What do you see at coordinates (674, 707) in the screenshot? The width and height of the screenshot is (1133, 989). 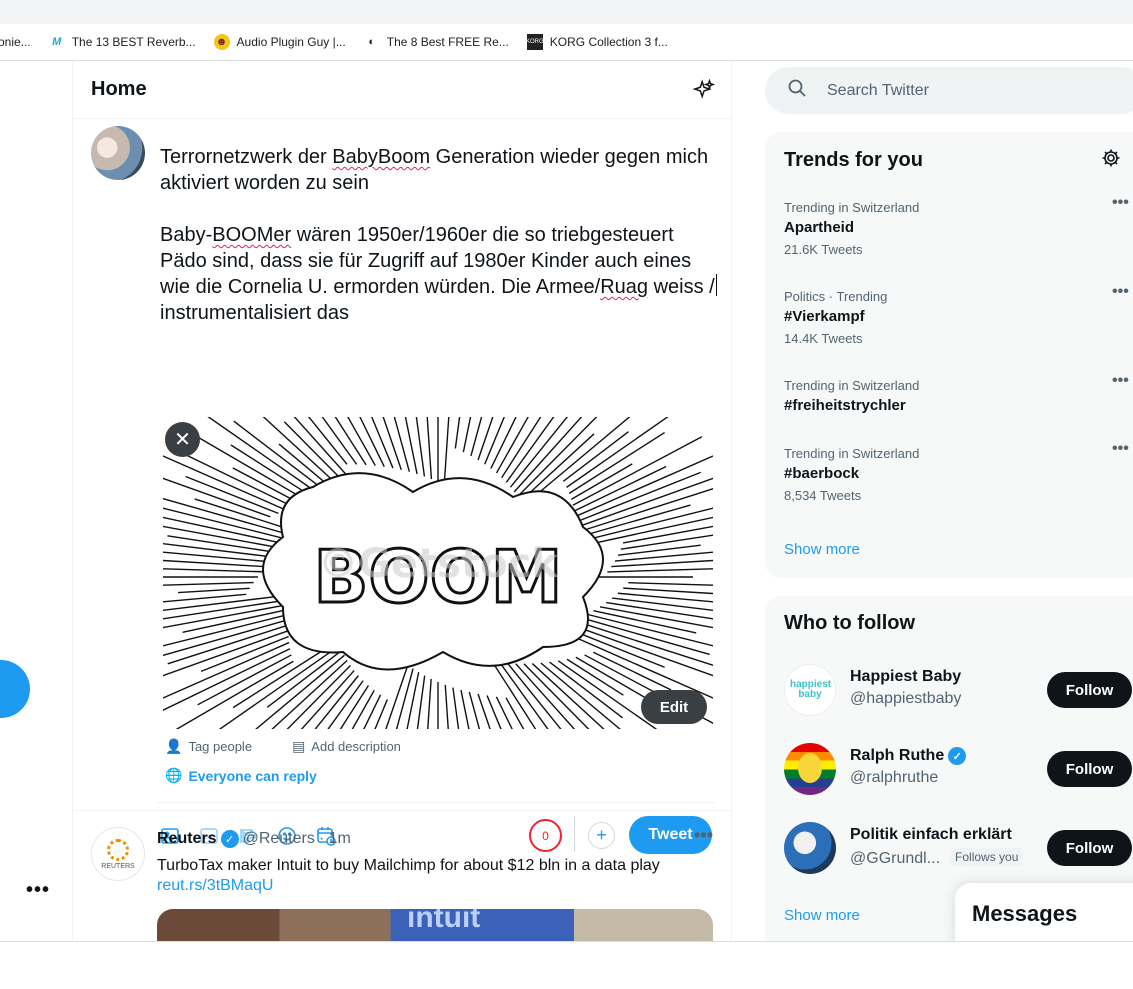 I see `edit-media-button: Edit` at bounding box center [674, 707].